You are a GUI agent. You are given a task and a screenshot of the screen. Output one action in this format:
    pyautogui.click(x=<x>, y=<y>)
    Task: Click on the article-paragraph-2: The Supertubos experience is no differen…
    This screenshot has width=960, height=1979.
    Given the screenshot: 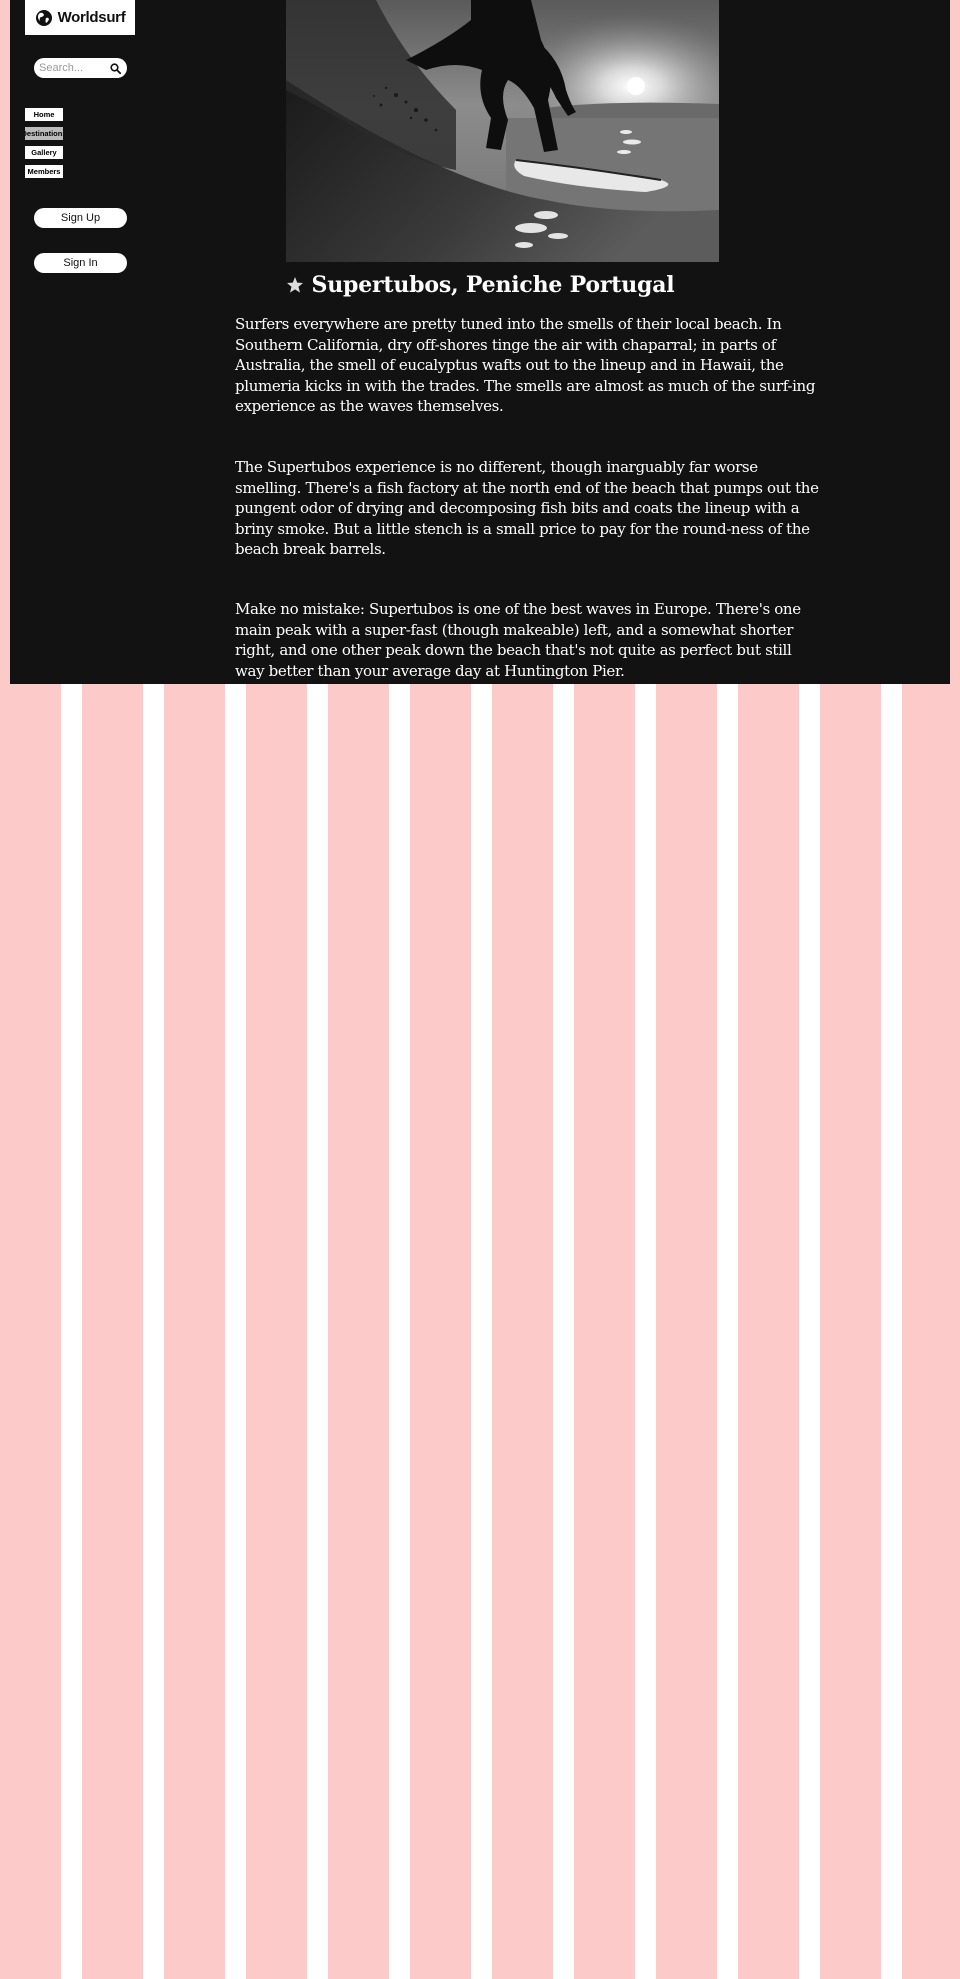 What is the action you would take?
    pyautogui.click(x=527, y=508)
    